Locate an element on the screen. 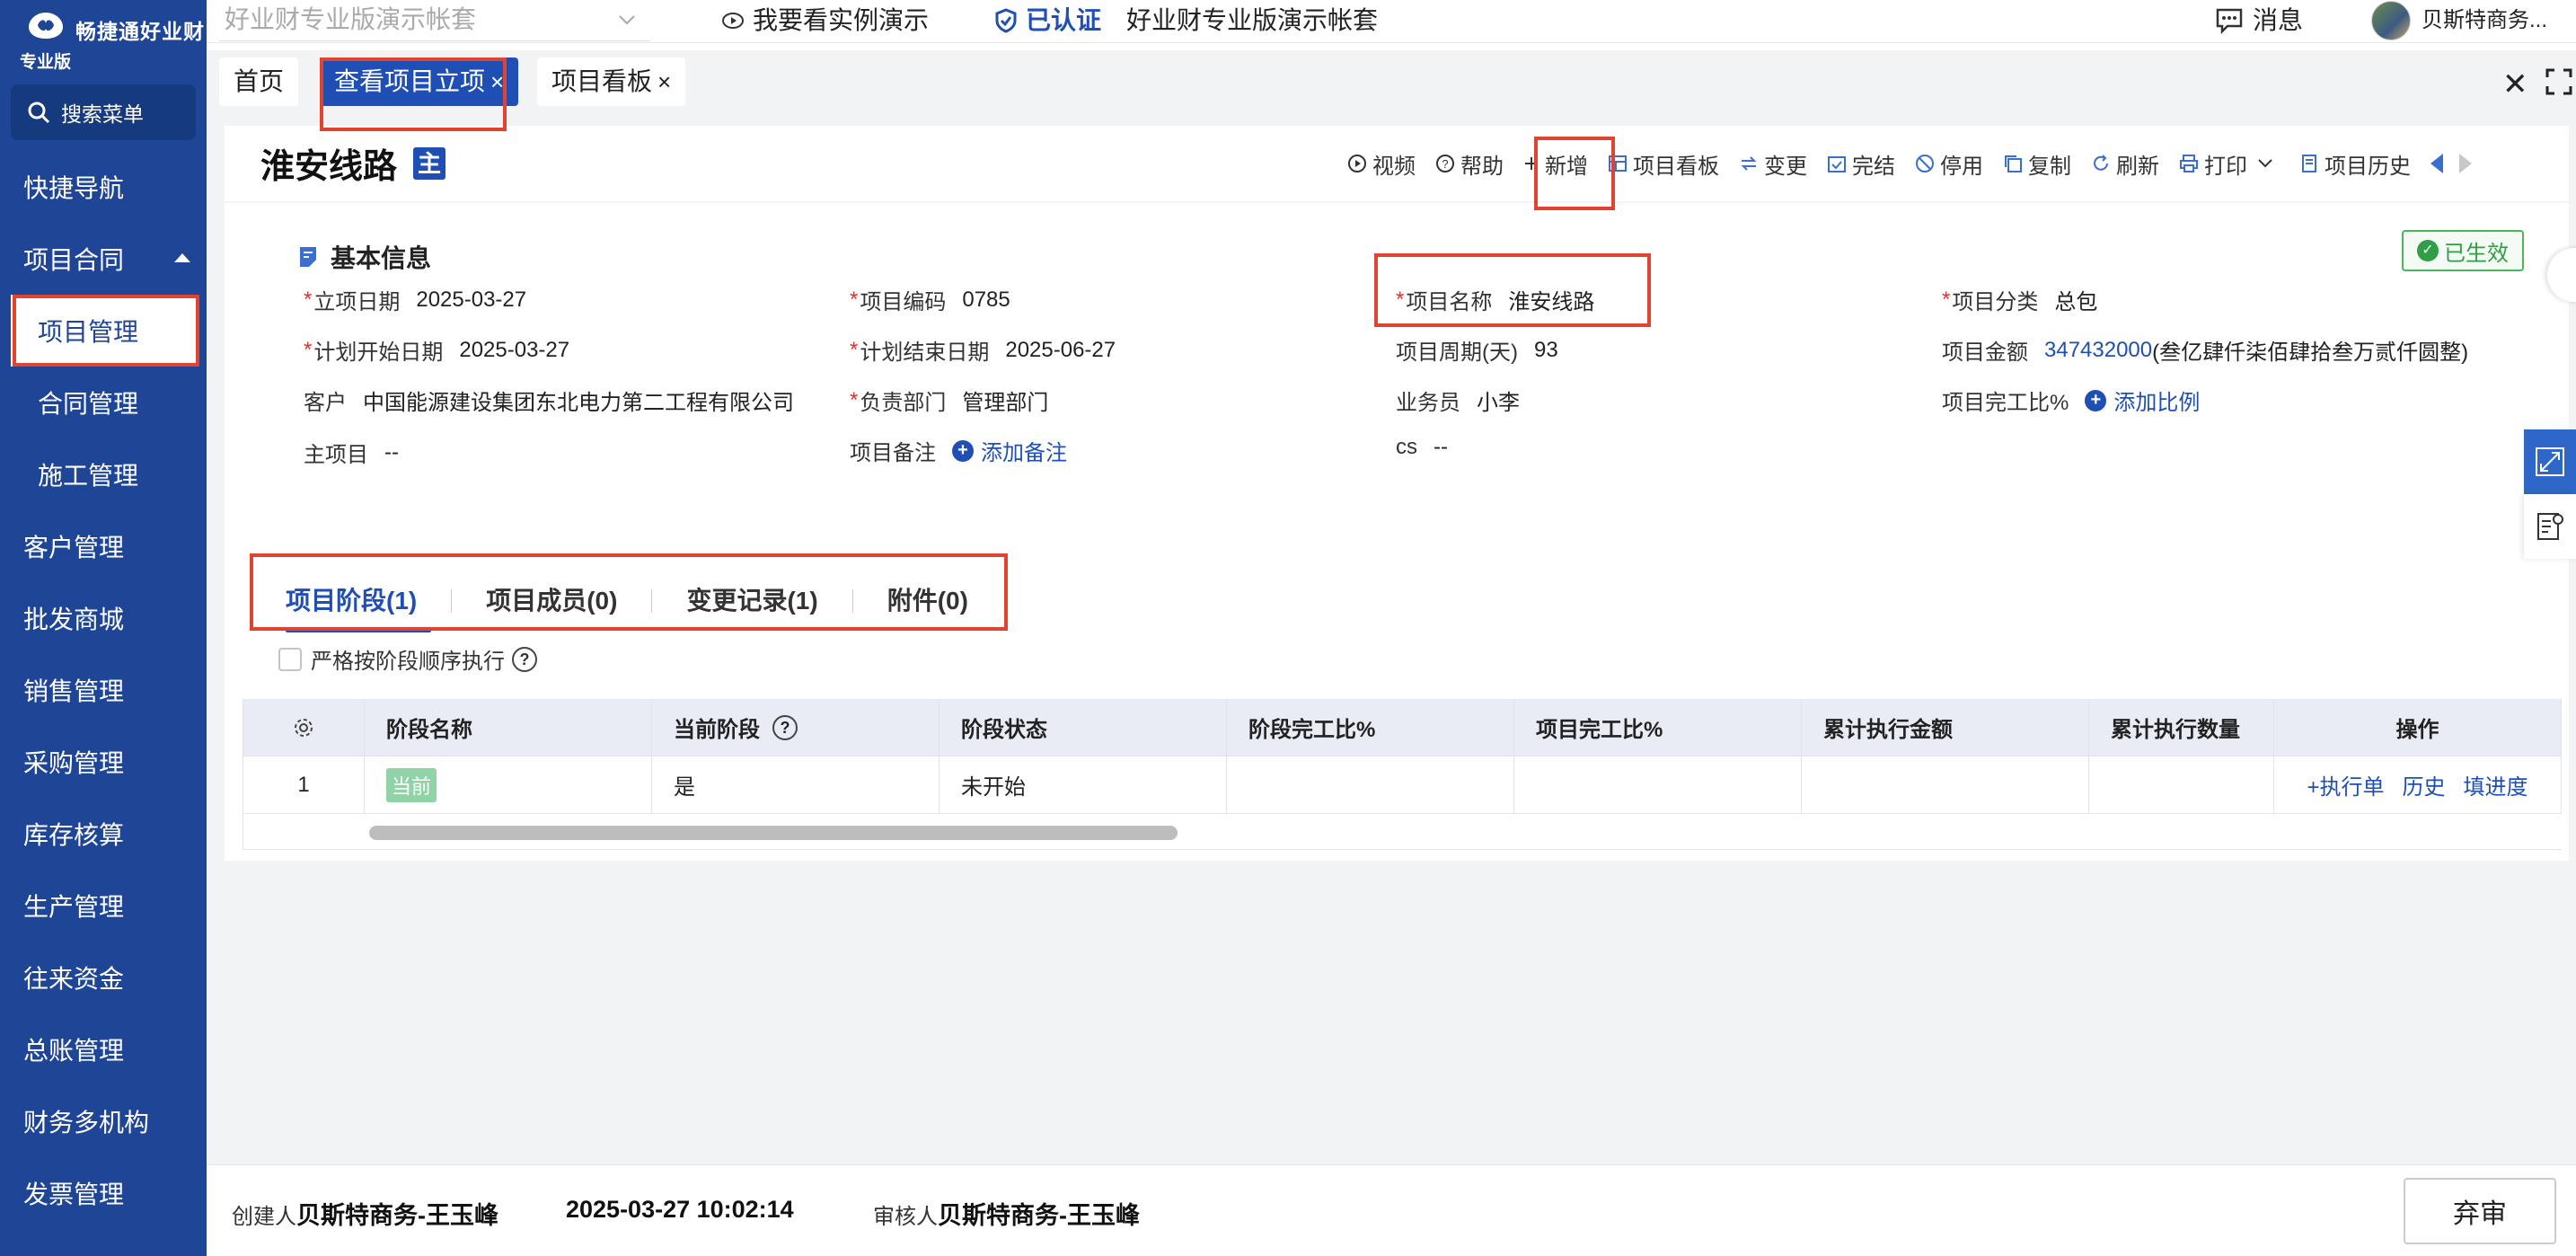 The width and height of the screenshot is (2576, 1256). tab-attachments: 附件(0) is located at coordinates (927, 601).